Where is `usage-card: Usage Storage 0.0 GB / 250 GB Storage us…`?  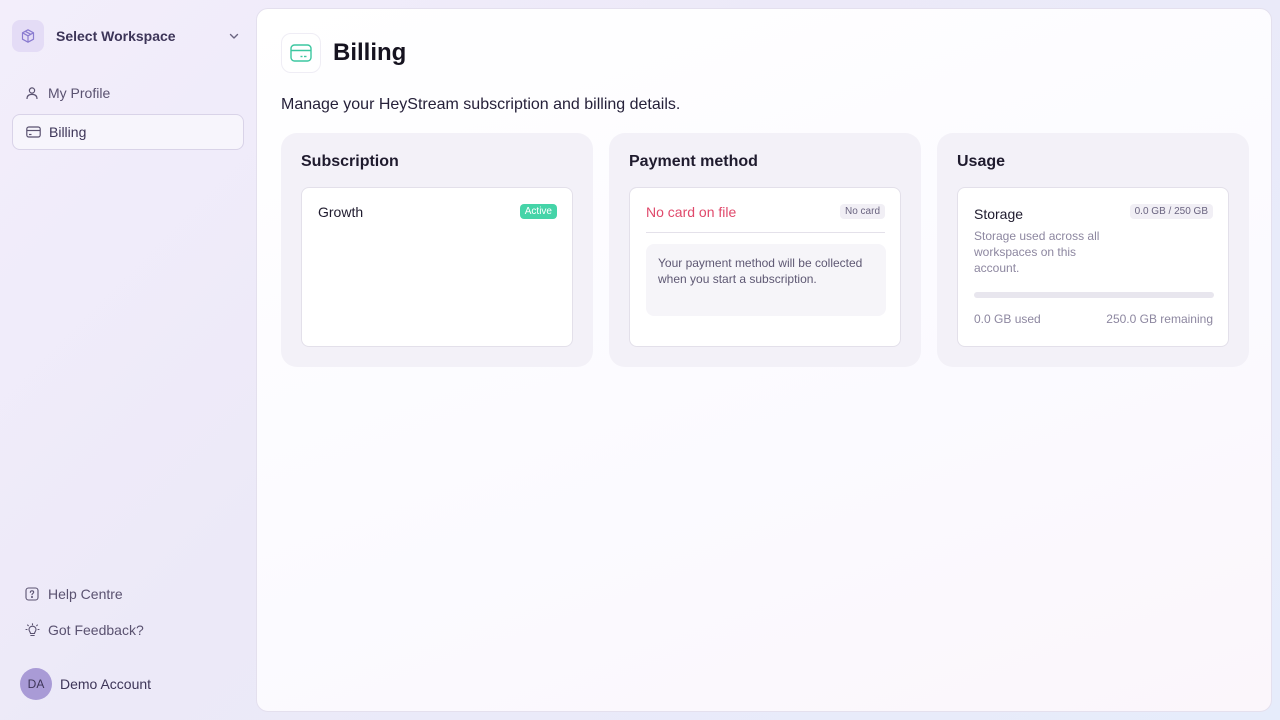 usage-card: Usage Storage 0.0 GB / 250 GB Storage us… is located at coordinates (1093, 250).